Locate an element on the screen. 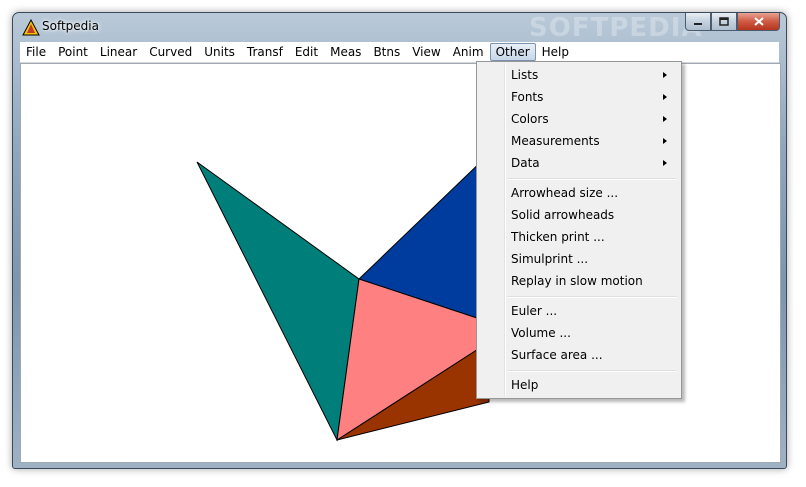 The height and width of the screenshot is (487, 806). app-icon is located at coordinates (31, 27).